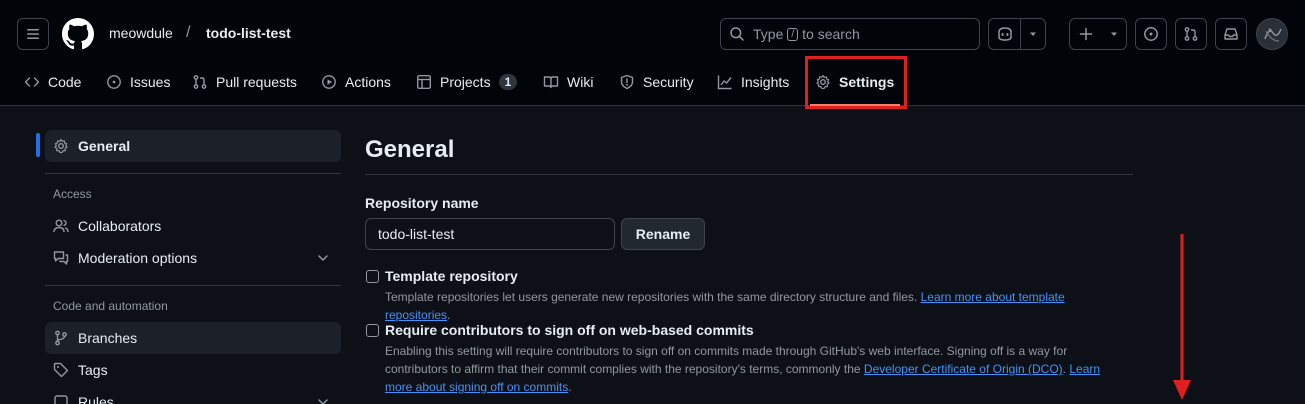 The height and width of the screenshot is (404, 1305). What do you see at coordinates (627, 82) in the screenshot?
I see `shield-icon` at bounding box center [627, 82].